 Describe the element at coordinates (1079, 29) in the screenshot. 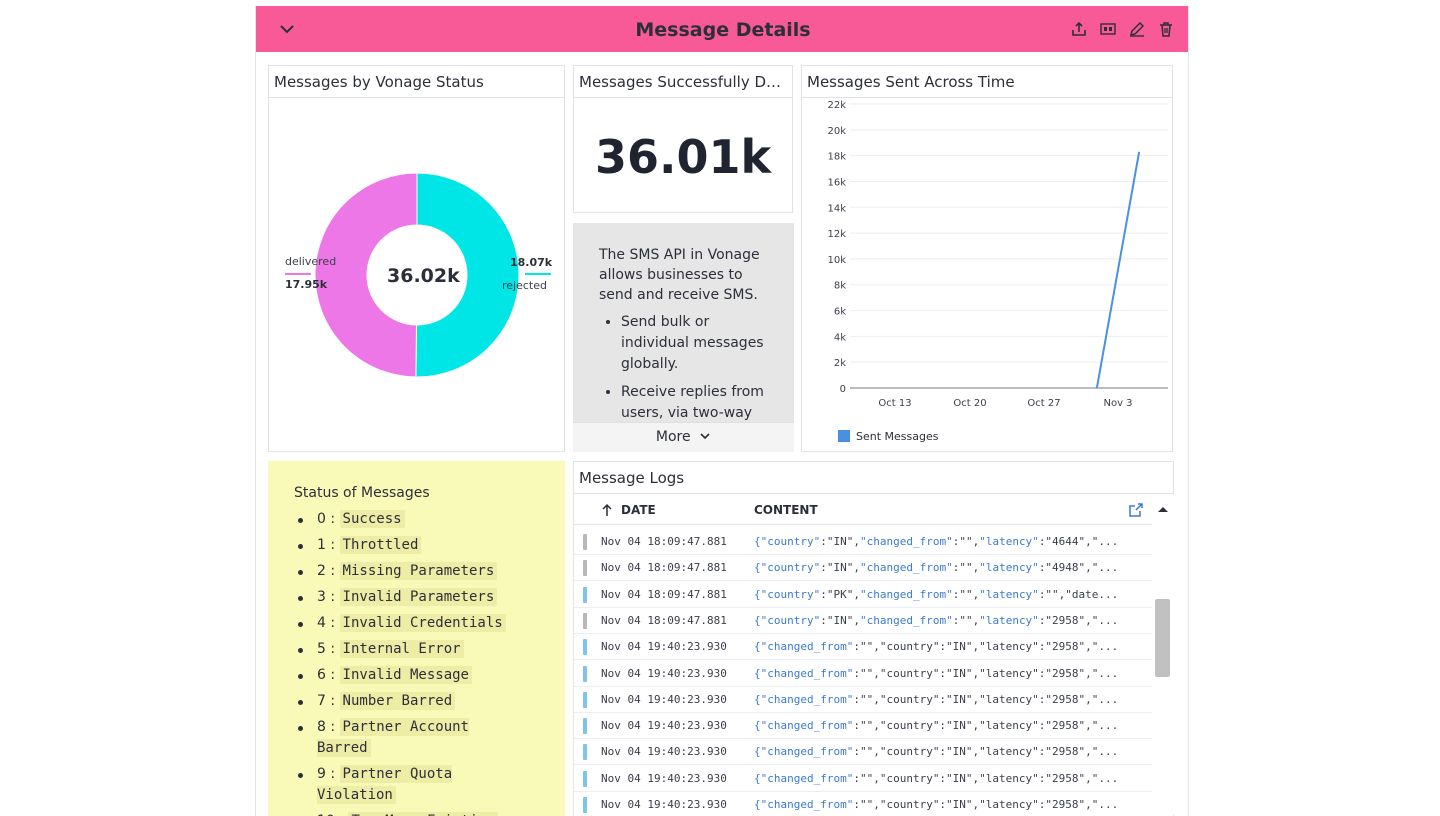

I see `export-icon` at that location.